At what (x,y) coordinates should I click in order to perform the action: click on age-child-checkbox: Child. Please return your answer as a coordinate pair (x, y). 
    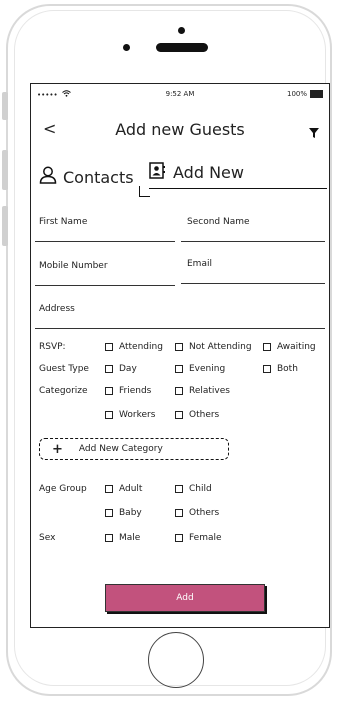
    Looking at the image, I should click on (193, 489).